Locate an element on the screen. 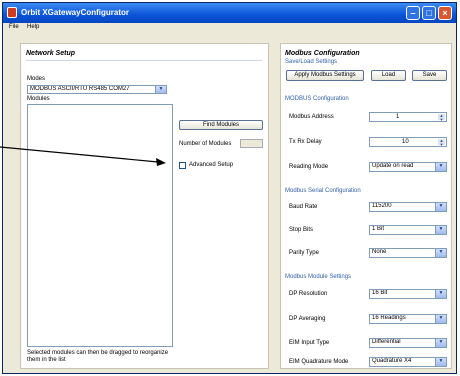  modbus-config-heading: Modbus Configuration is located at coordinates (322, 53).